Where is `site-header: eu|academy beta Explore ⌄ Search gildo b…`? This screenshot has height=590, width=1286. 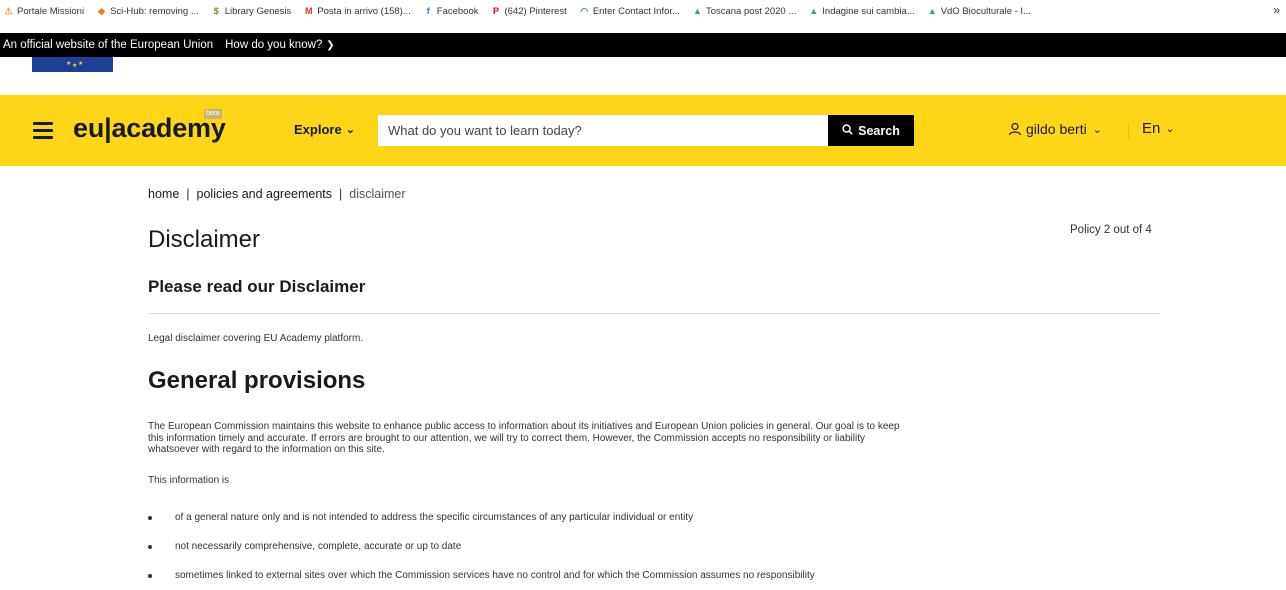
site-header: eu|academy beta Explore ⌄ Search gildo b… is located at coordinates (643, 130).